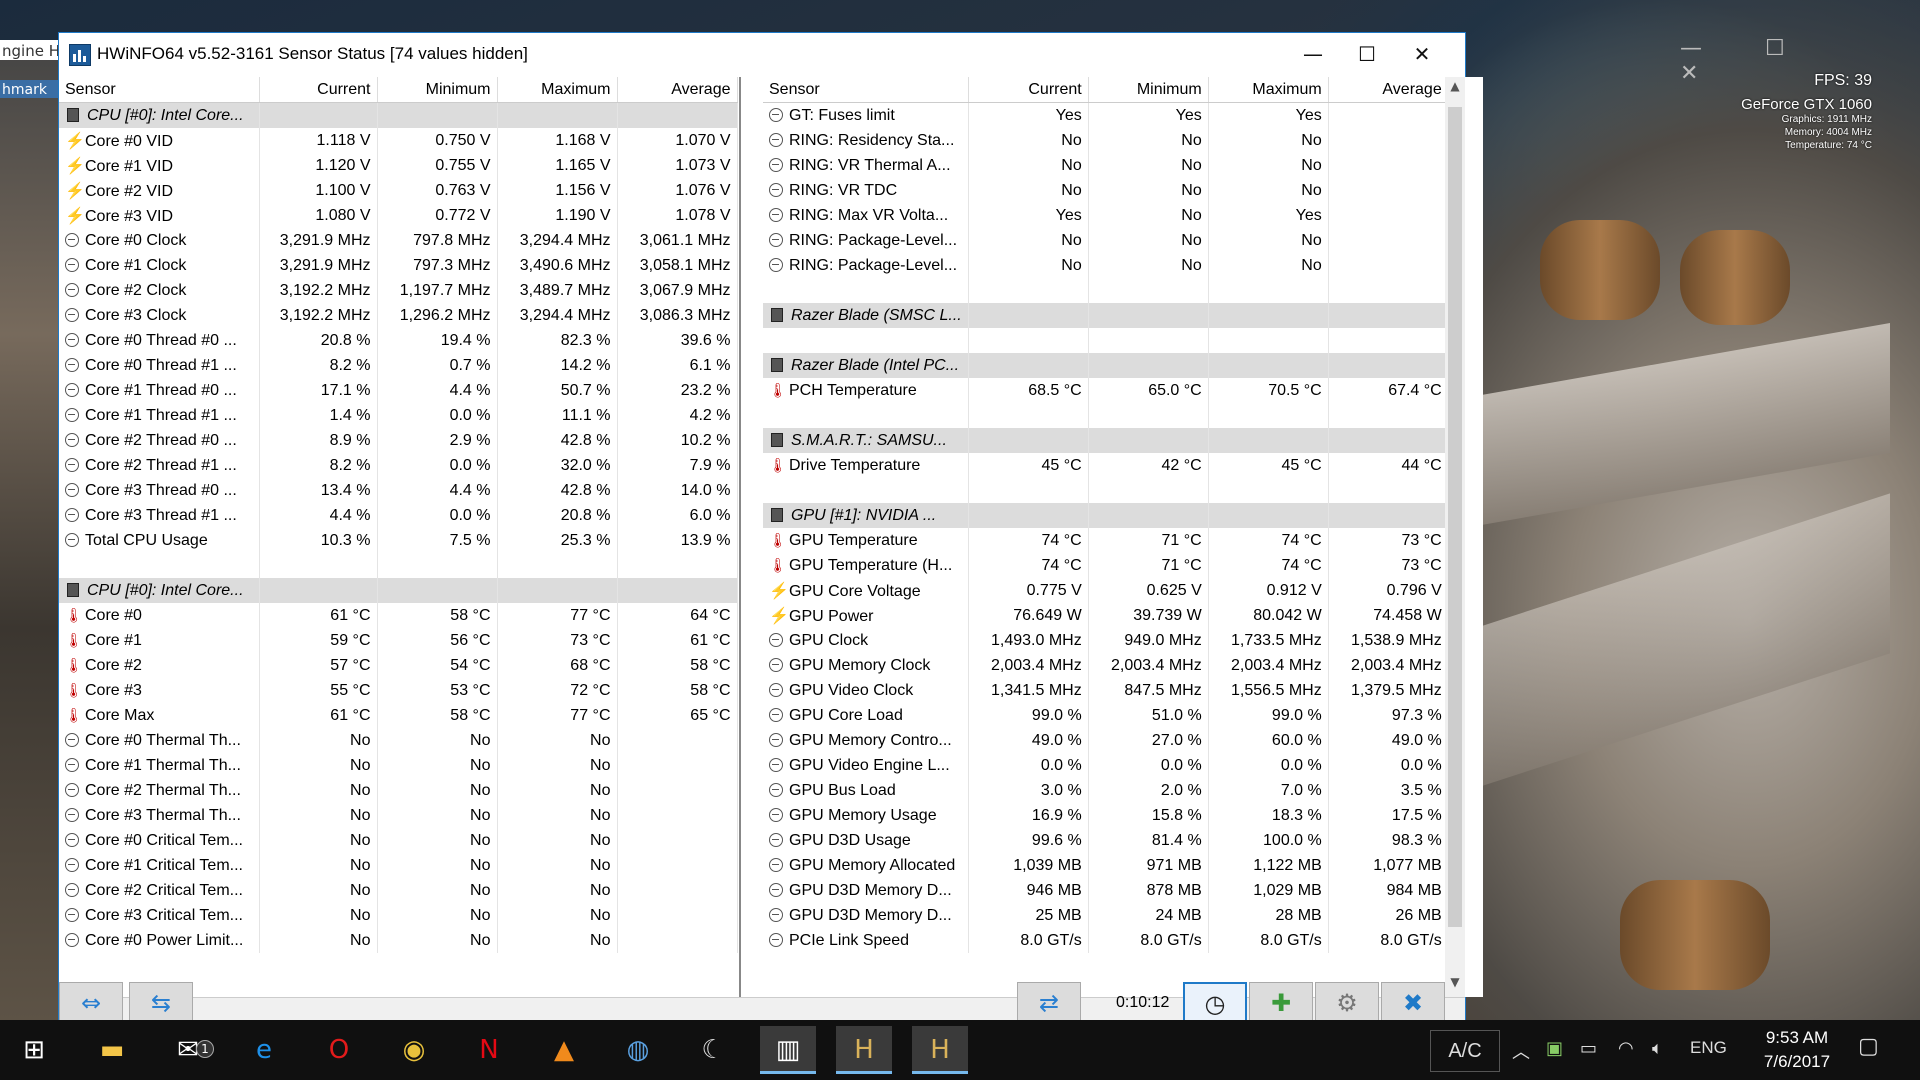  Describe the element at coordinates (1367, 54) in the screenshot. I see `maximize-button: ☐` at that location.